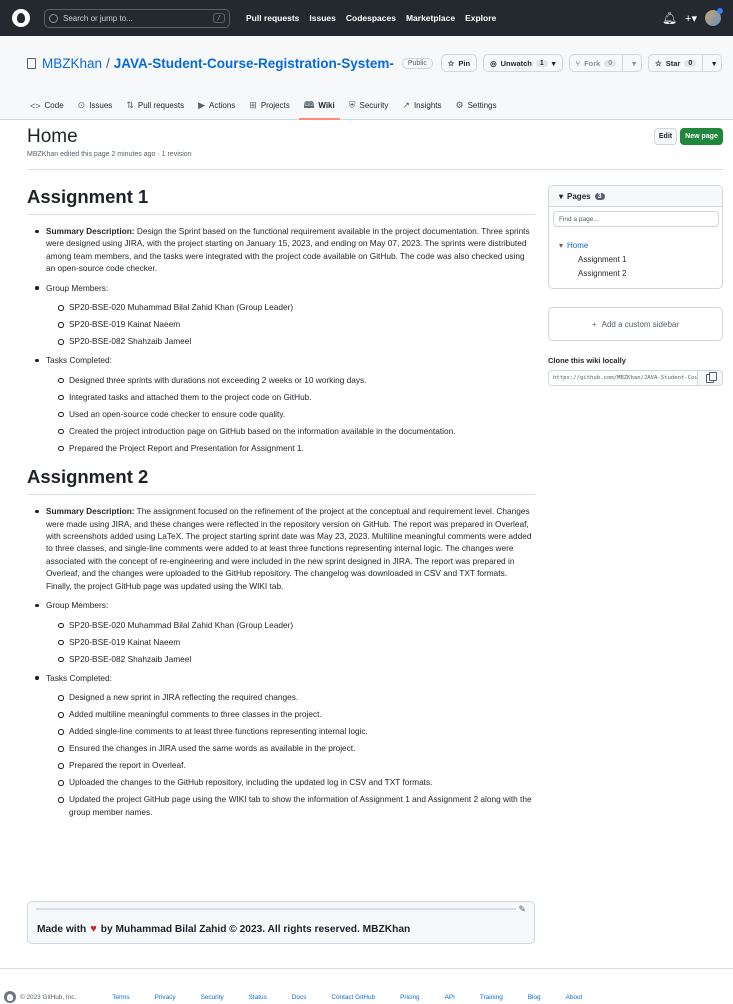 Image resolution: width=733 pixels, height=1004 pixels. What do you see at coordinates (597, 63) in the screenshot?
I see `fork-button: ⑂ Fork 0` at bounding box center [597, 63].